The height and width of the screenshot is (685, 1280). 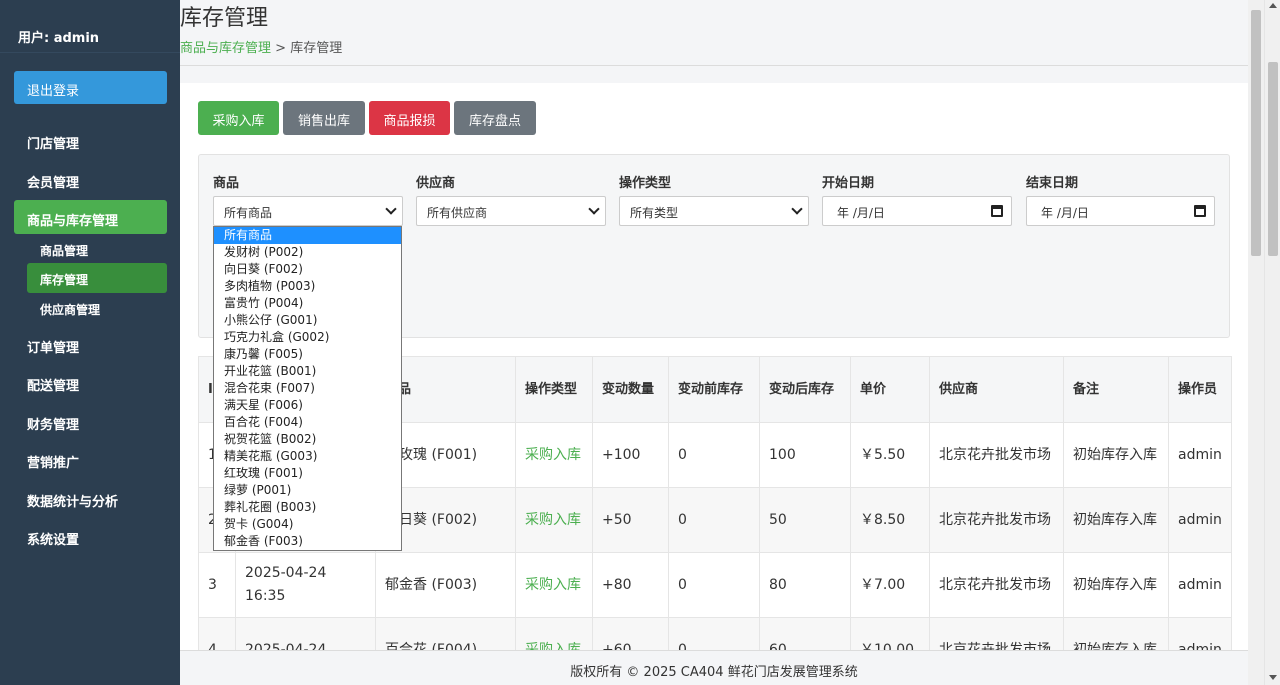 I want to click on cell-price: ￥10.00, so click(x=890, y=633).